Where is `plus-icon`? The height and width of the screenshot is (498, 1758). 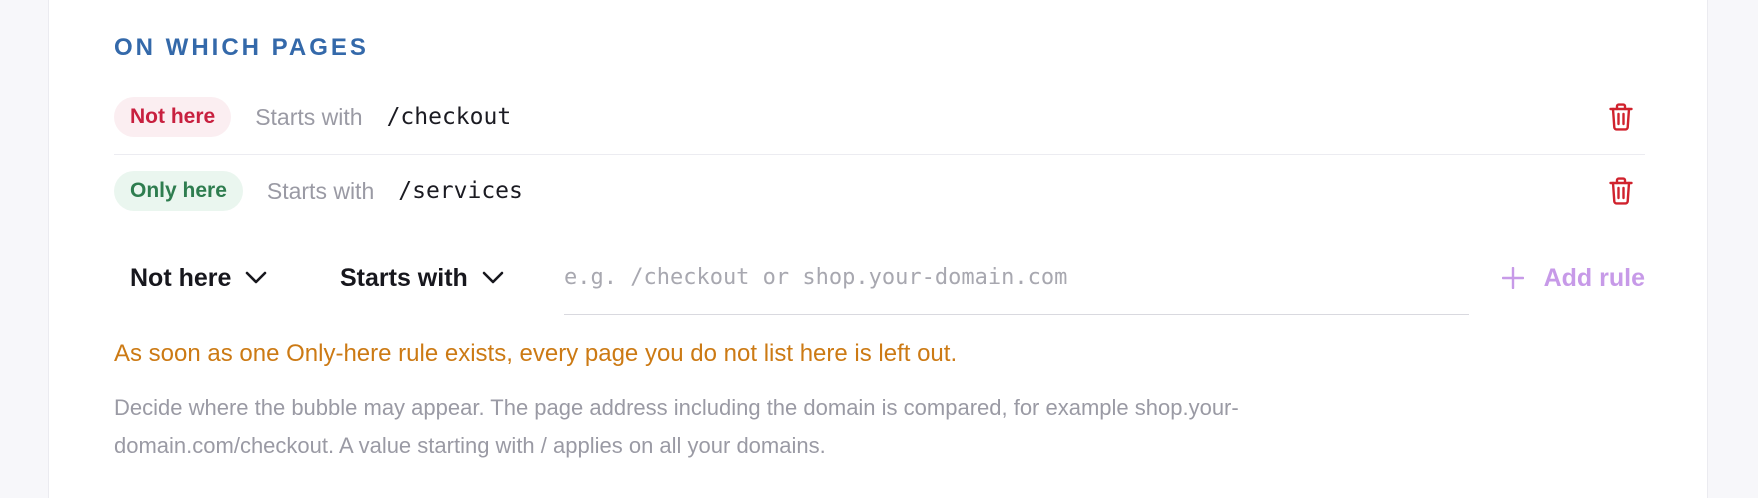 plus-icon is located at coordinates (1512, 278).